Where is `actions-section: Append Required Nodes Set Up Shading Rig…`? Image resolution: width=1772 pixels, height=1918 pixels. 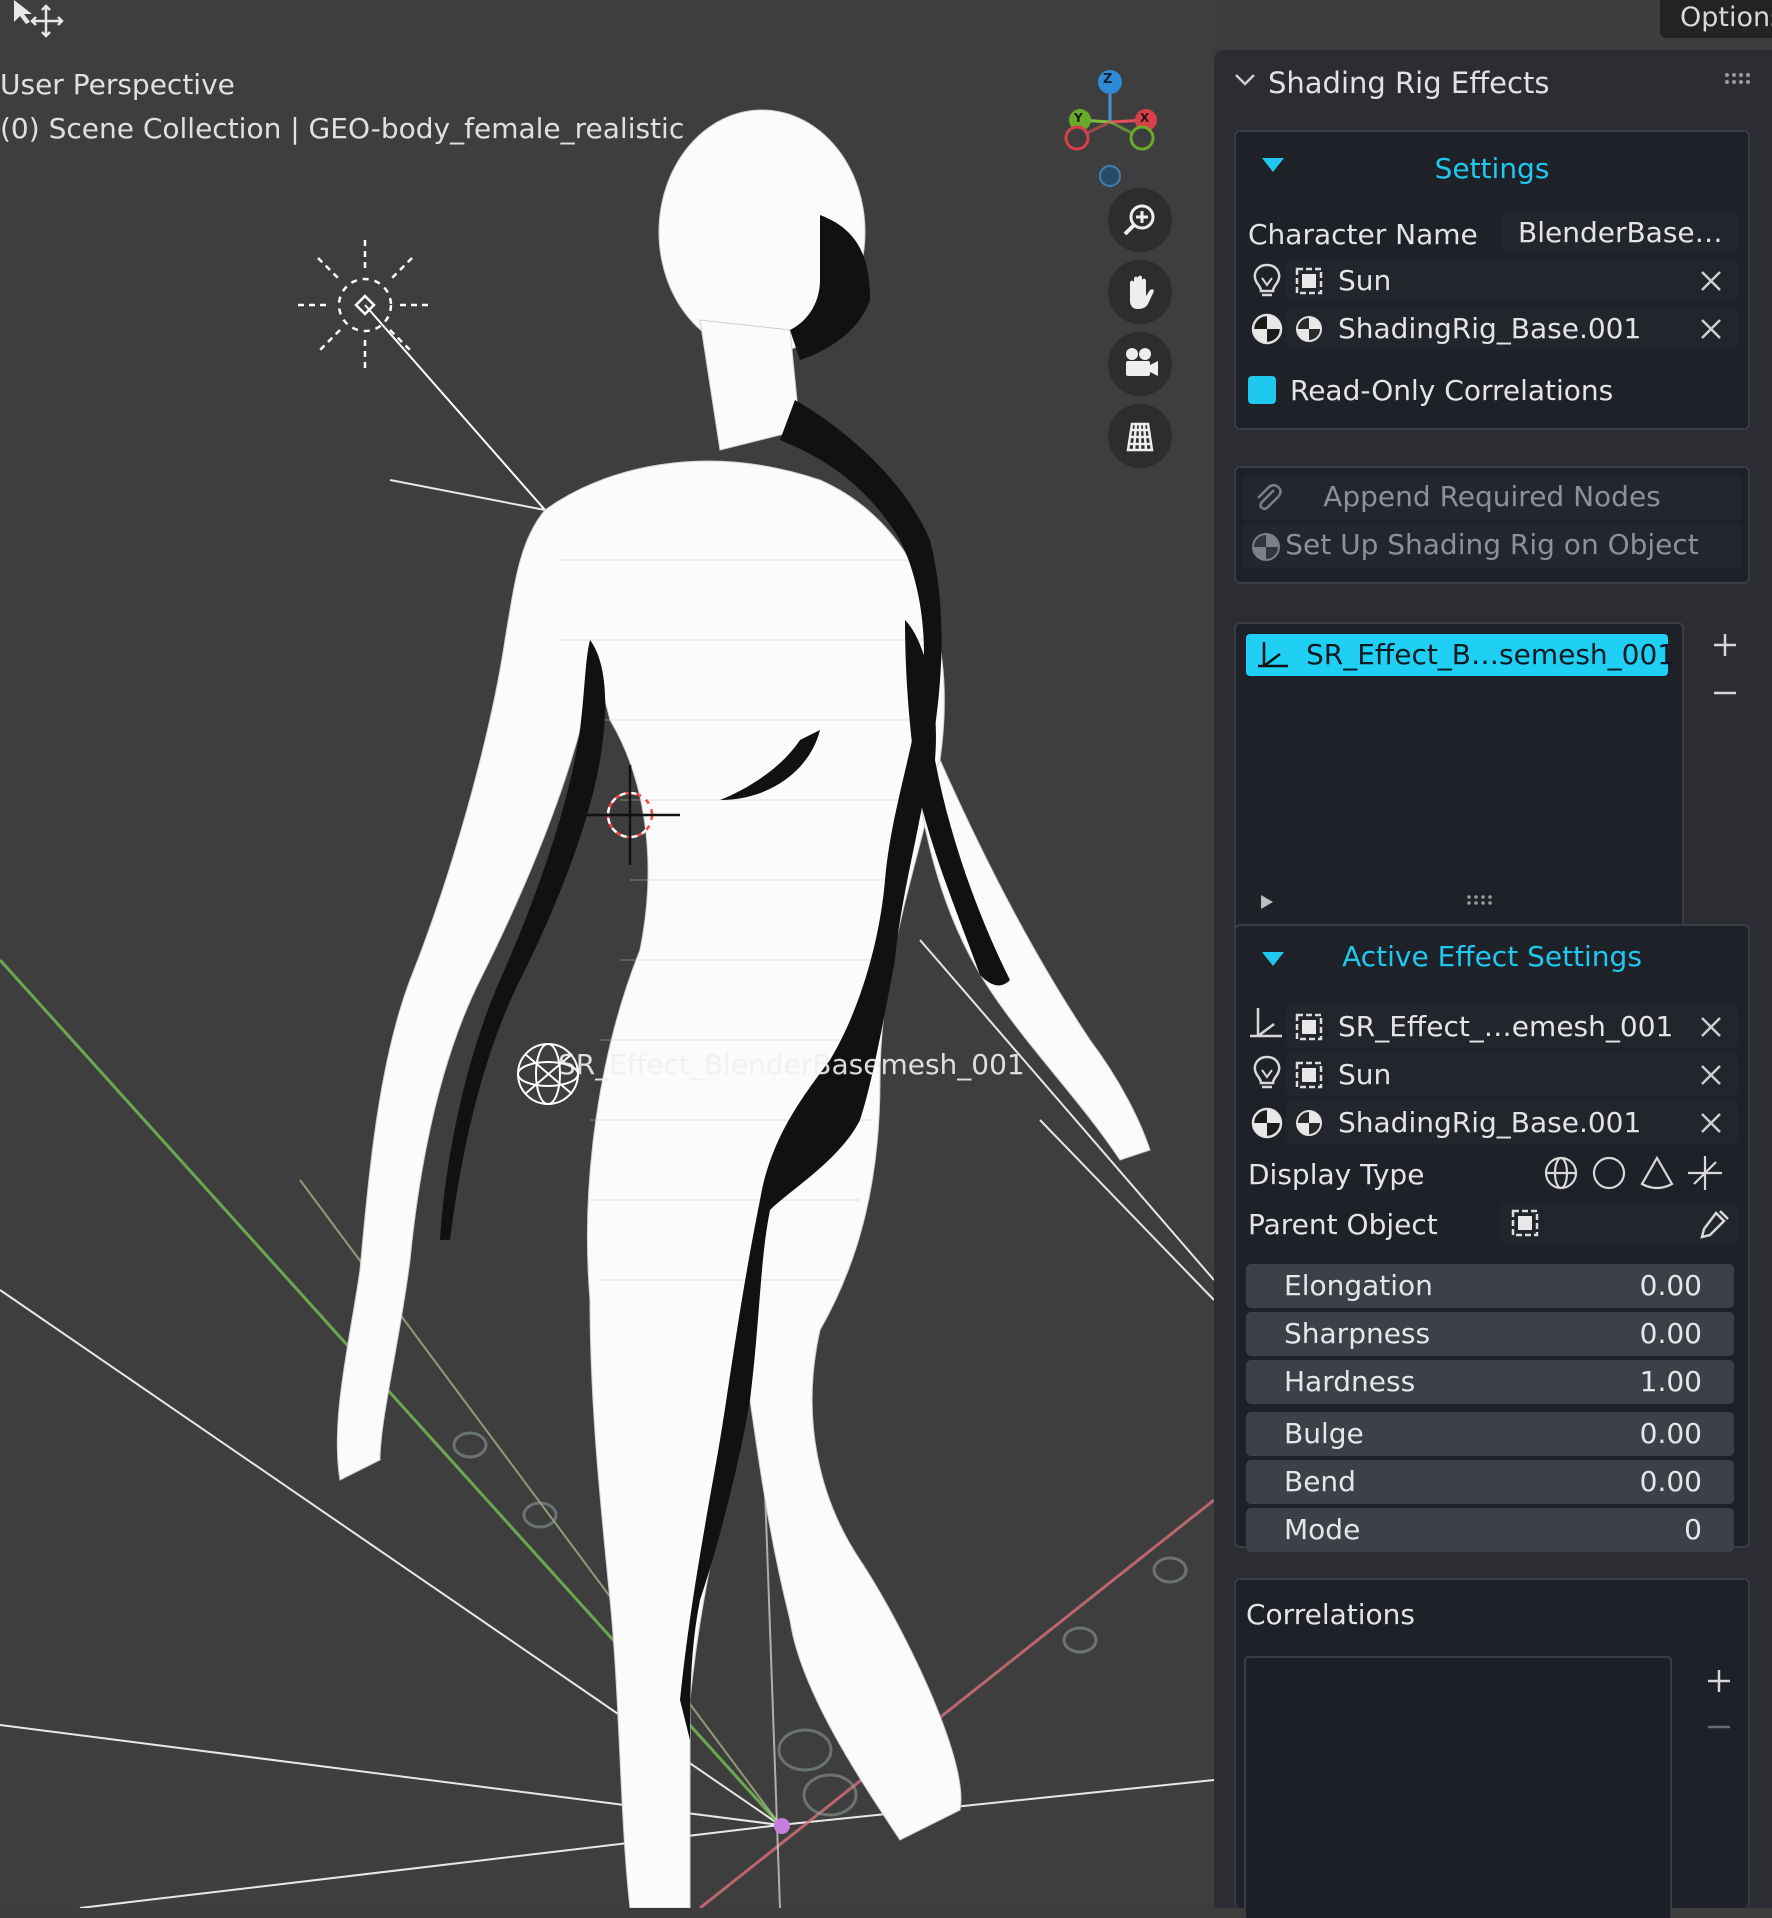
actions-section: Append Required Nodes Set Up Shading Rig… is located at coordinates (1492, 525).